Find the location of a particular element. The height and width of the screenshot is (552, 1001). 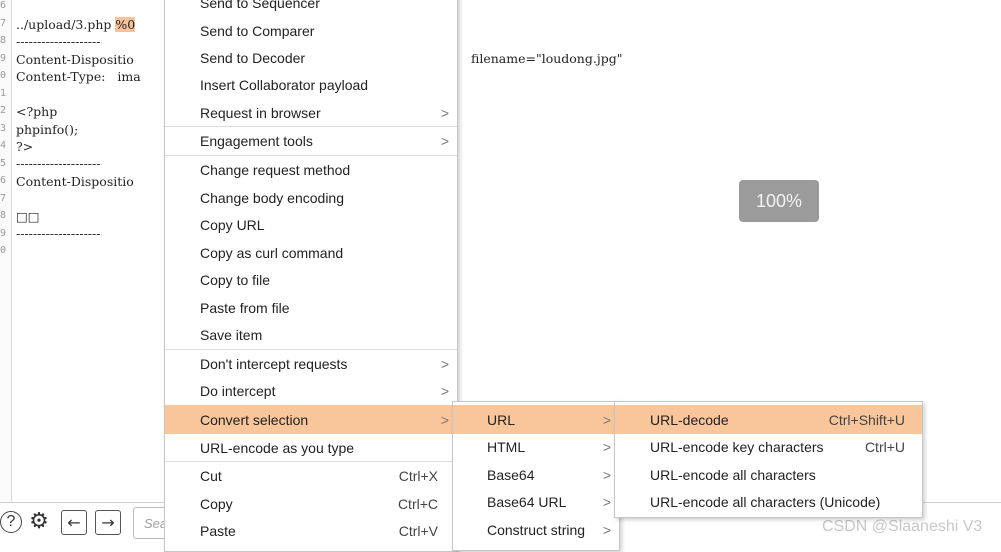

menu-item-convert-selection: Convert selection > is located at coordinates (311, 419).